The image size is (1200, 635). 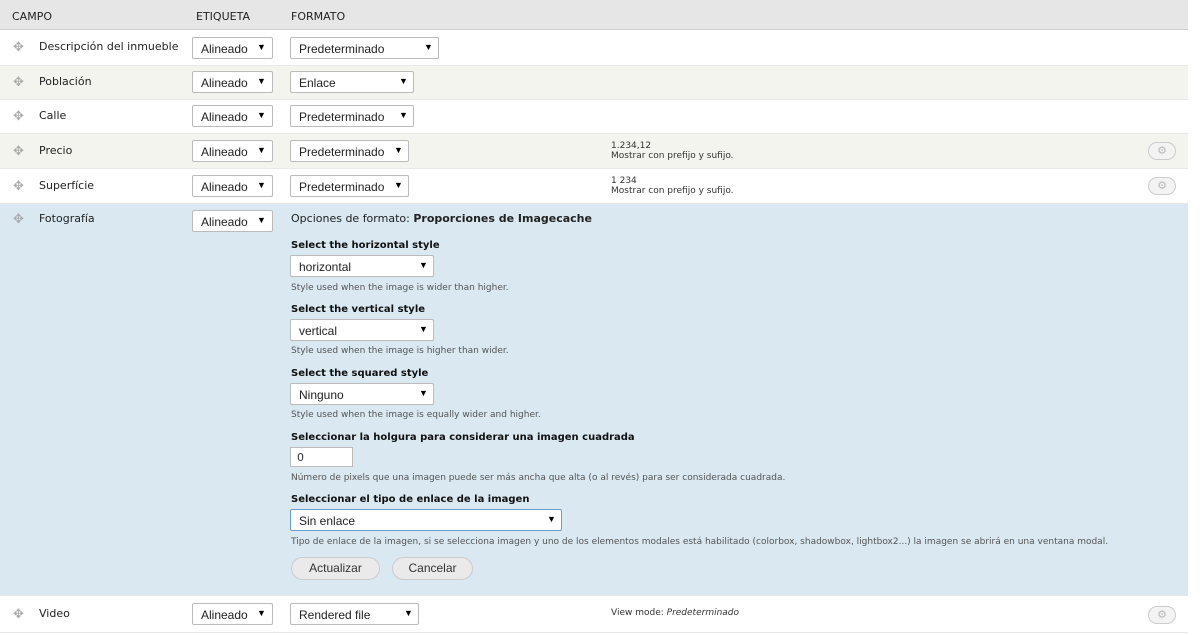 I want to click on header-etiqueta: ETIQUETA, so click(x=223, y=16).